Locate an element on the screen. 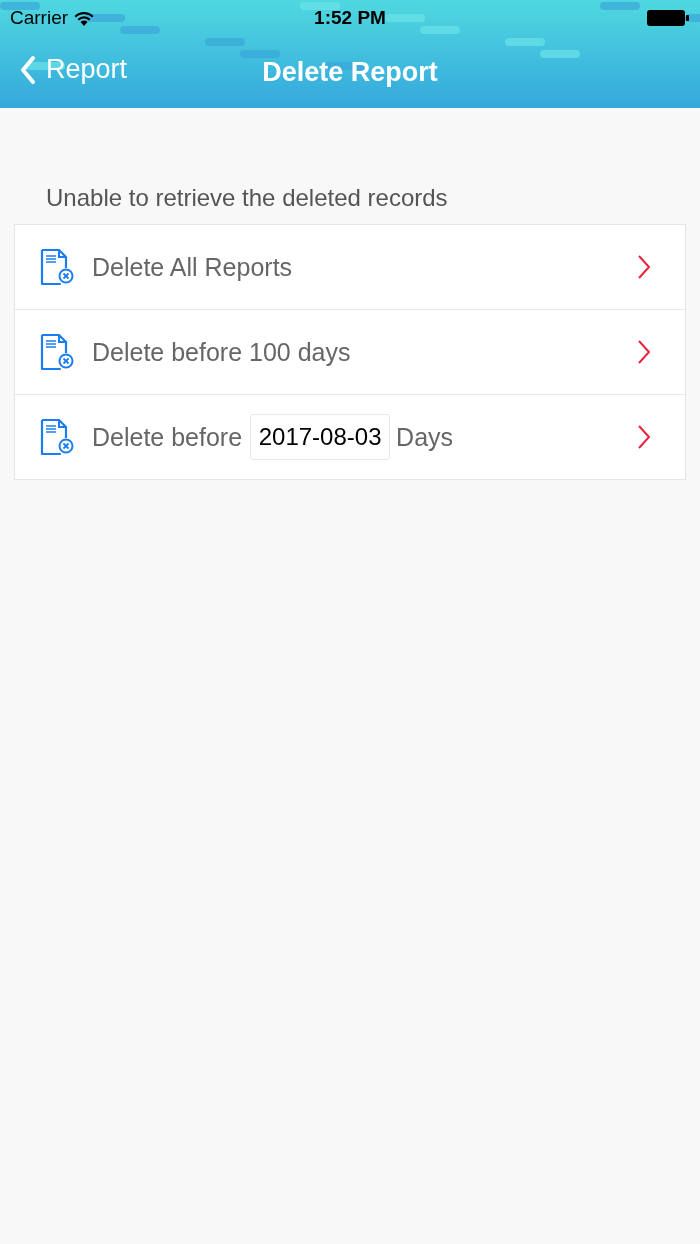  carrier-label: Carrier is located at coordinates (39, 18).